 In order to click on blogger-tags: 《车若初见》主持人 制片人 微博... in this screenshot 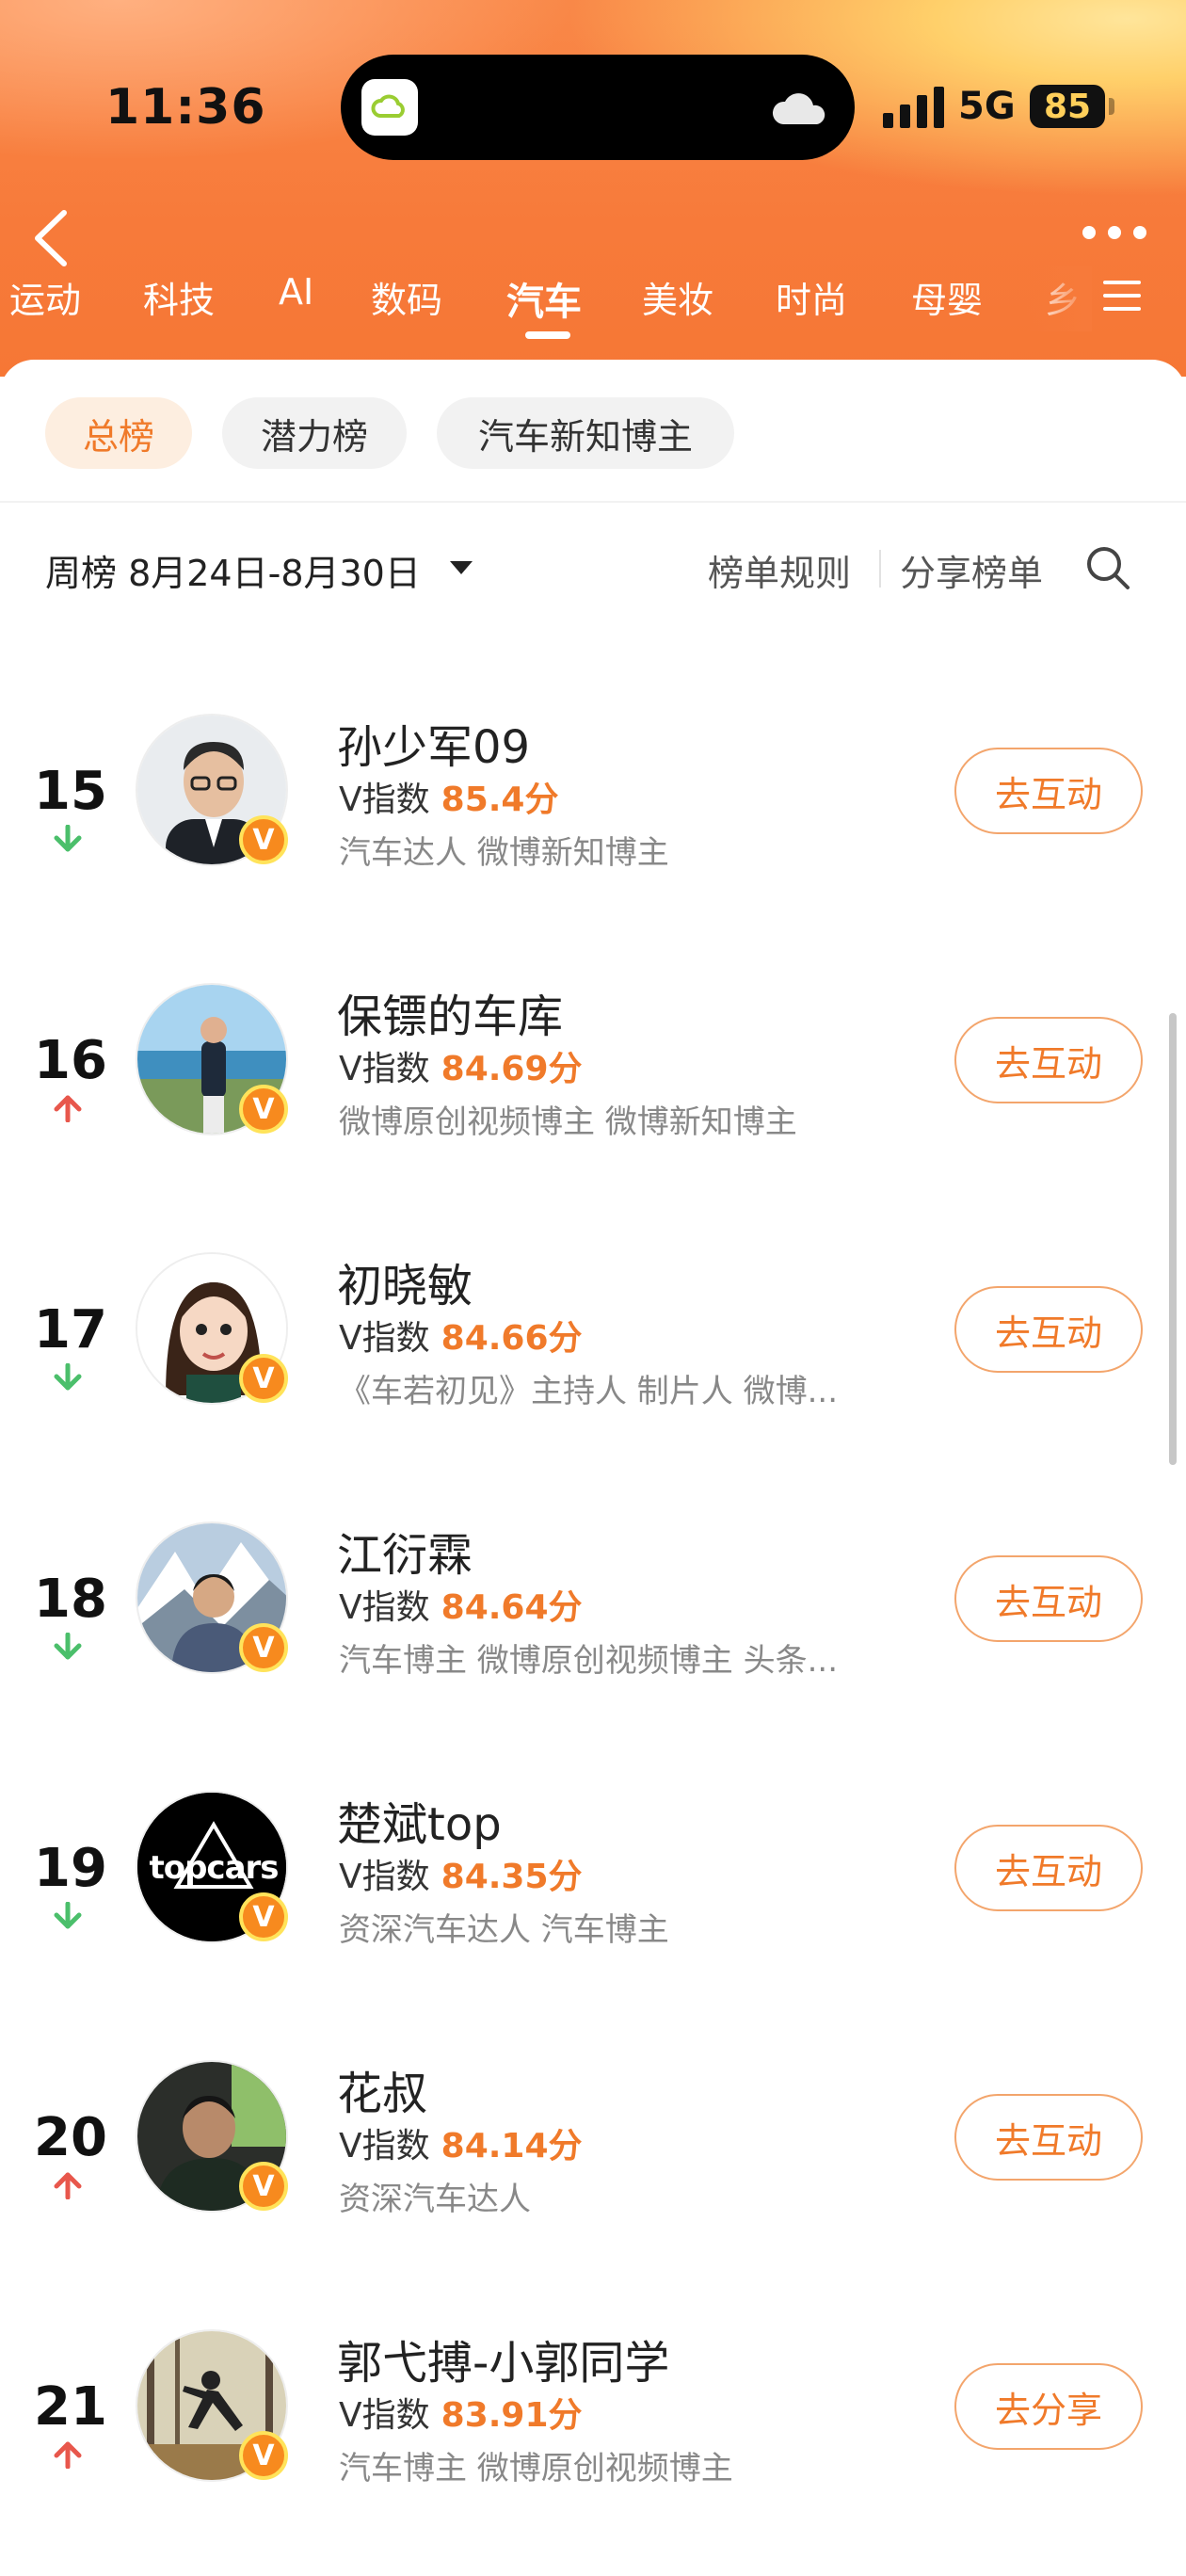, I will do `click(589, 1391)`.